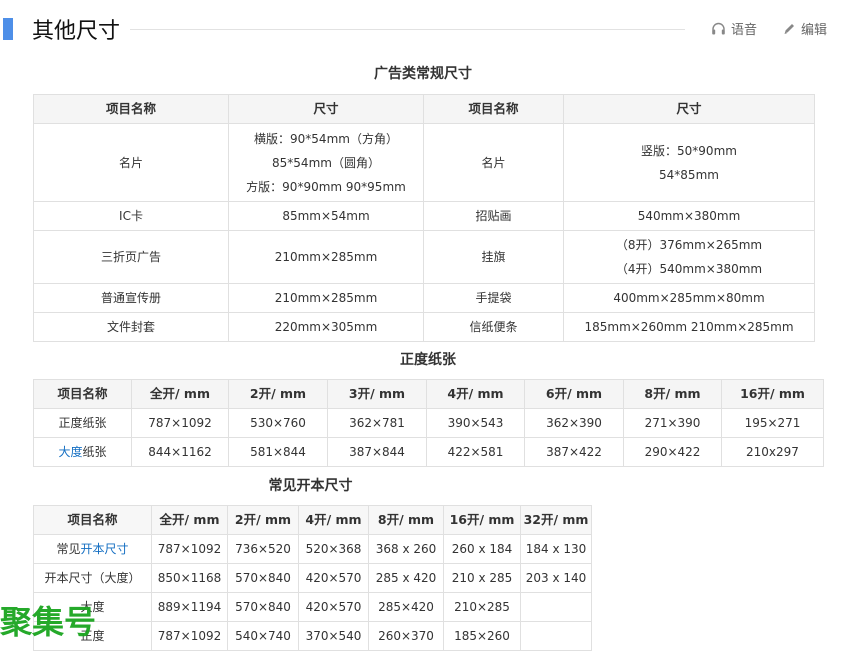 This screenshot has width=850, height=657. Describe the element at coordinates (493, 327) in the screenshot. I see `item-name-cell: 信纸便条` at that location.